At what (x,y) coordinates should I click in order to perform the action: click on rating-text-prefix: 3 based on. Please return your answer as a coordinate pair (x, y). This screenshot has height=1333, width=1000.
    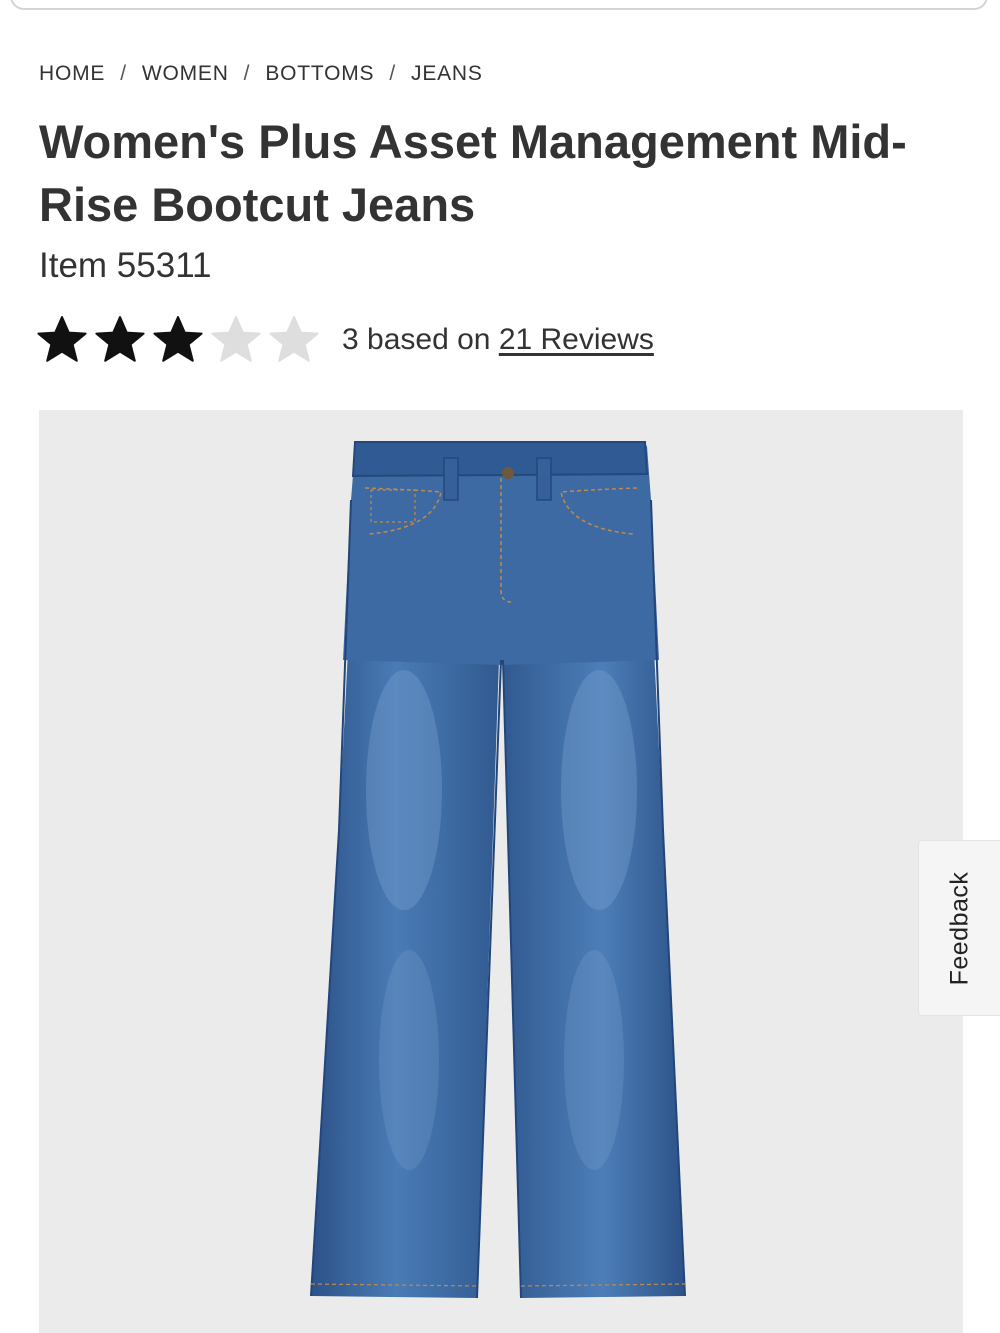
    Looking at the image, I should click on (416, 339).